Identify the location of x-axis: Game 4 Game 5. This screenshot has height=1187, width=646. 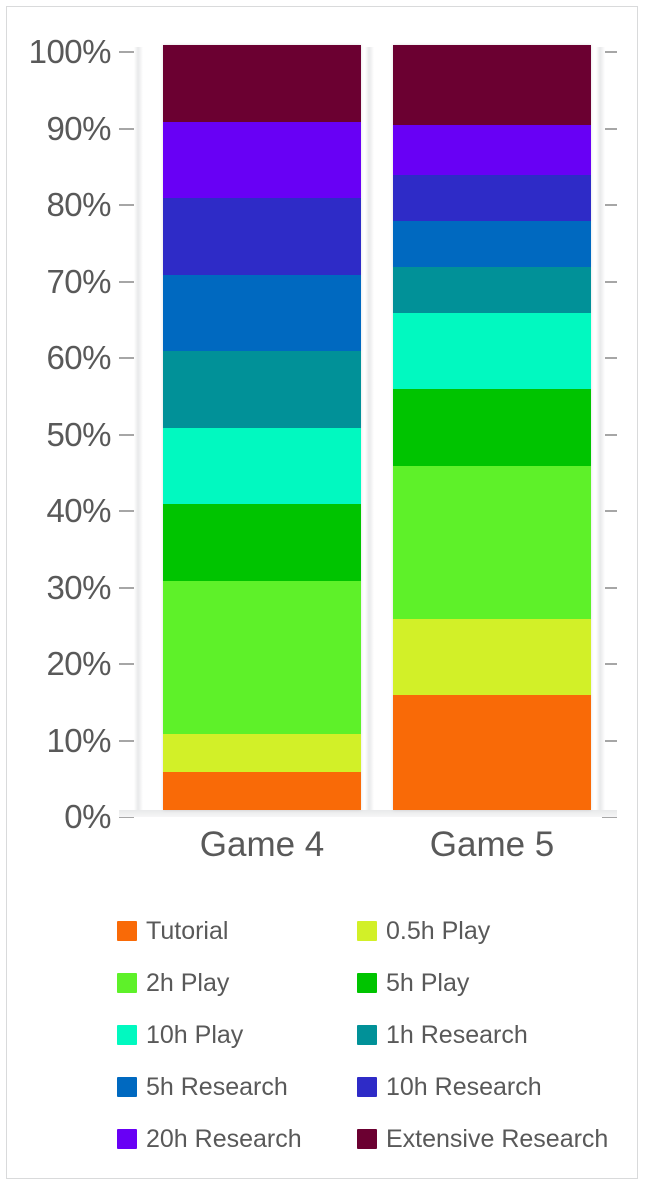
(323, 860).